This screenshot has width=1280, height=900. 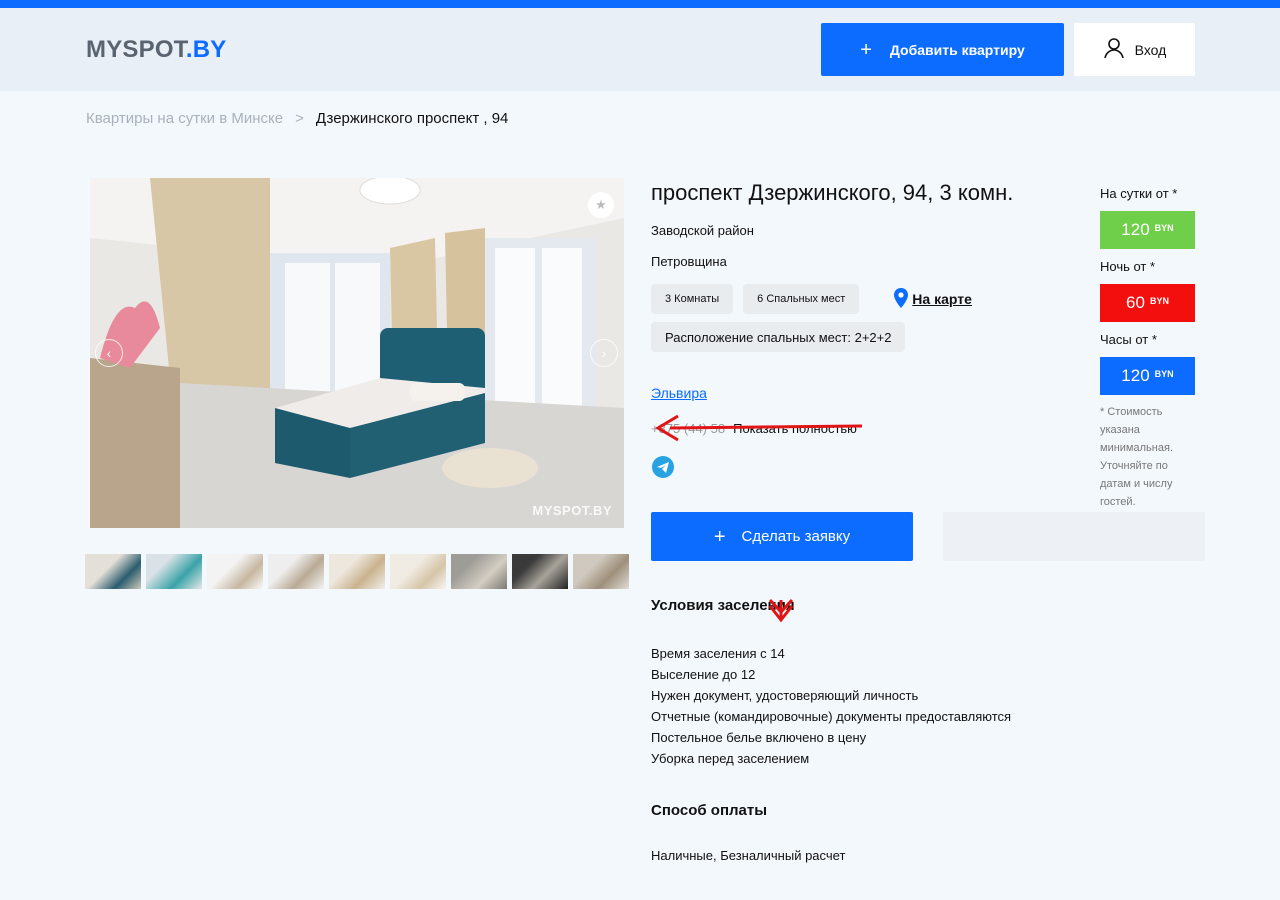 What do you see at coordinates (718, 653) in the screenshot?
I see `list-item: Время заселения с 14` at bounding box center [718, 653].